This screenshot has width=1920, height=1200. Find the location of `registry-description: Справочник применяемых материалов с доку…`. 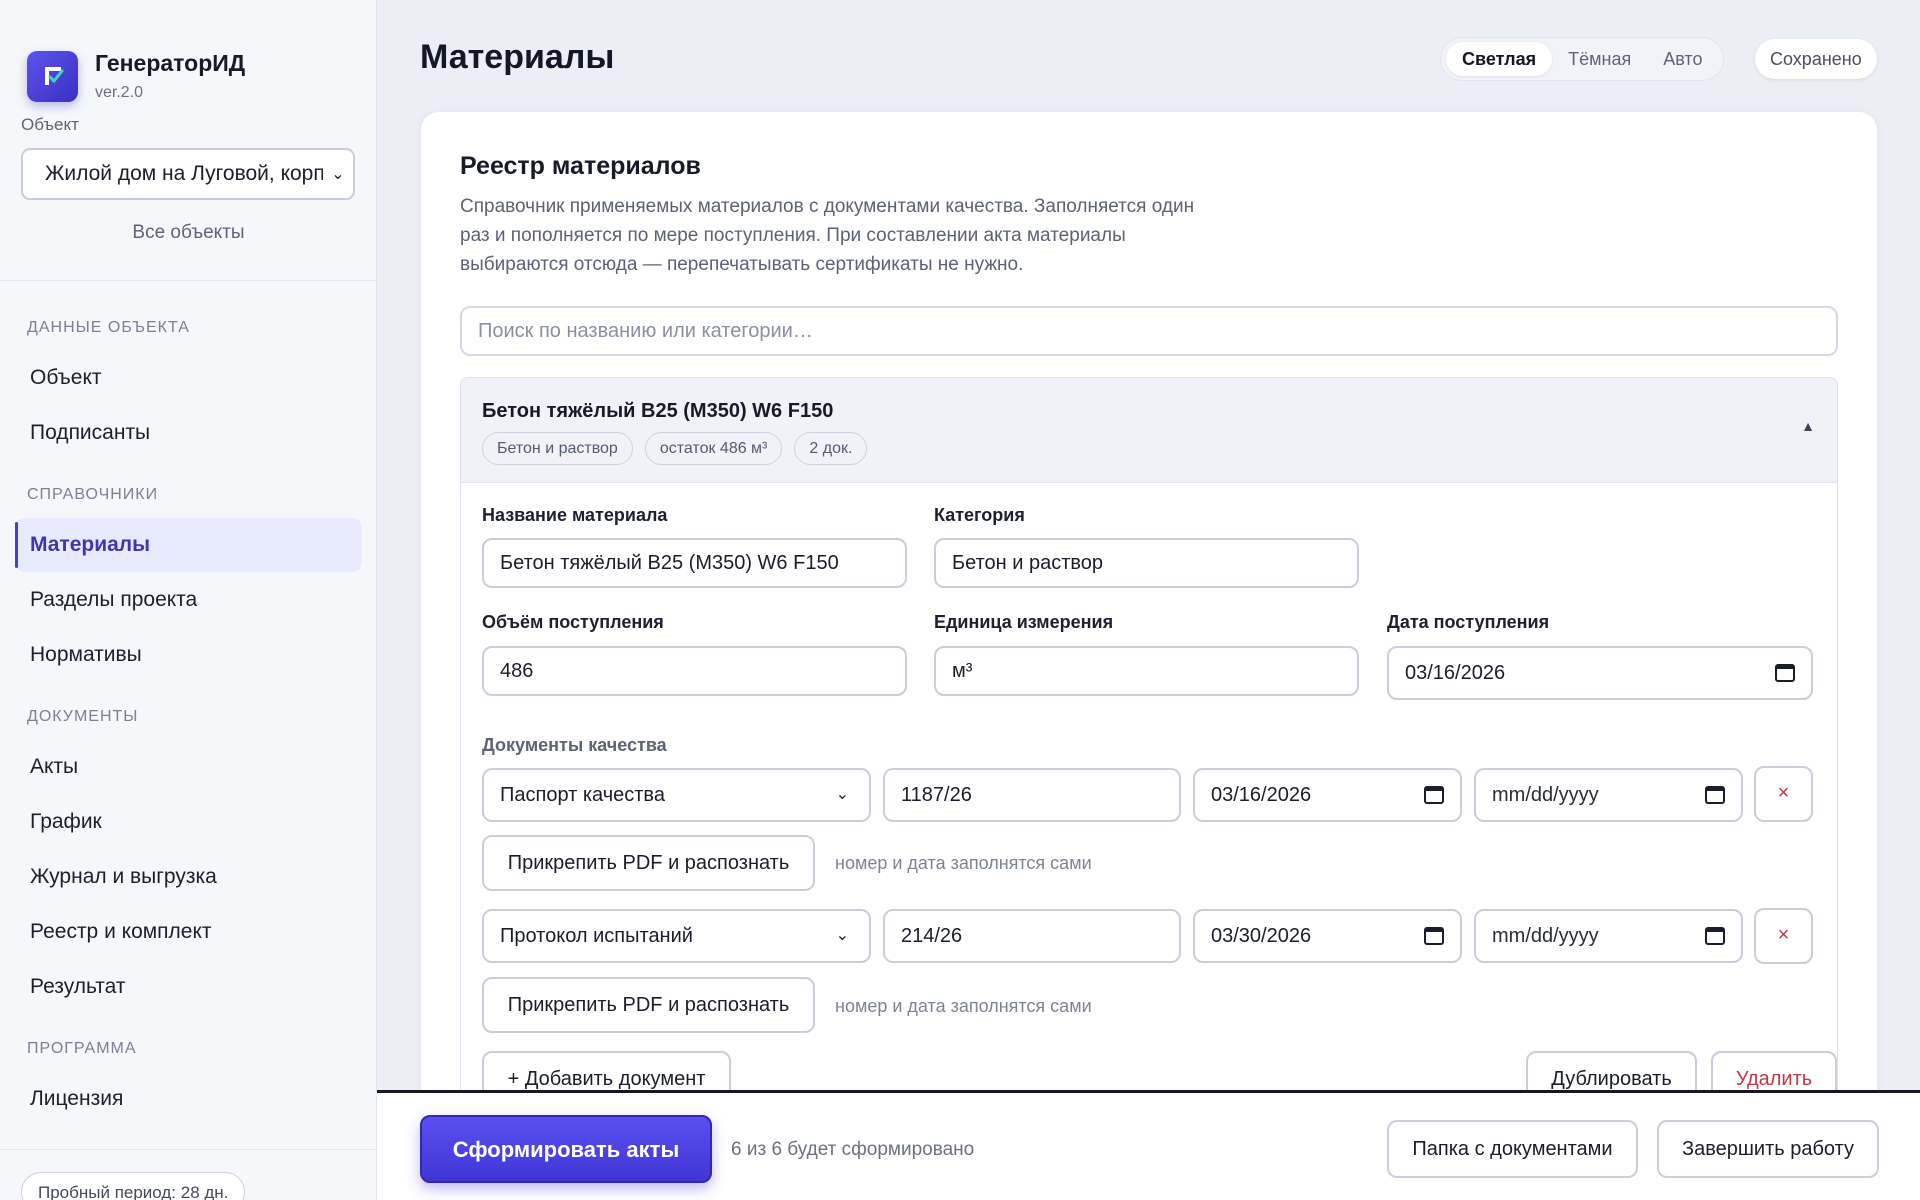

registry-description: Справочник применяемых материалов с доку… is located at coordinates (827, 235).